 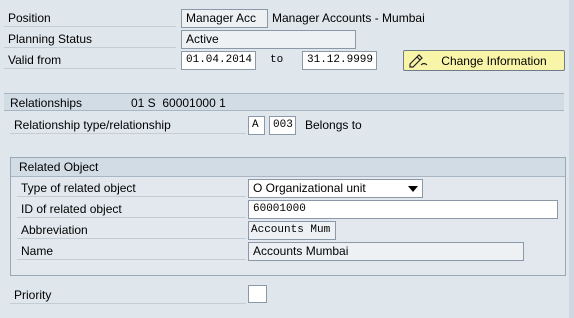 I want to click on abbreviation-label: Abbreviation, so click(x=131, y=230).